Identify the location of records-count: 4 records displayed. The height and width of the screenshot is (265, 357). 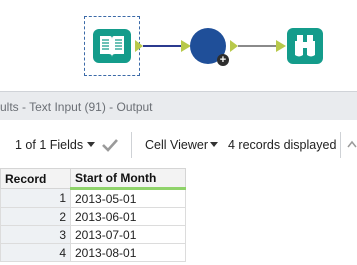
(282, 145).